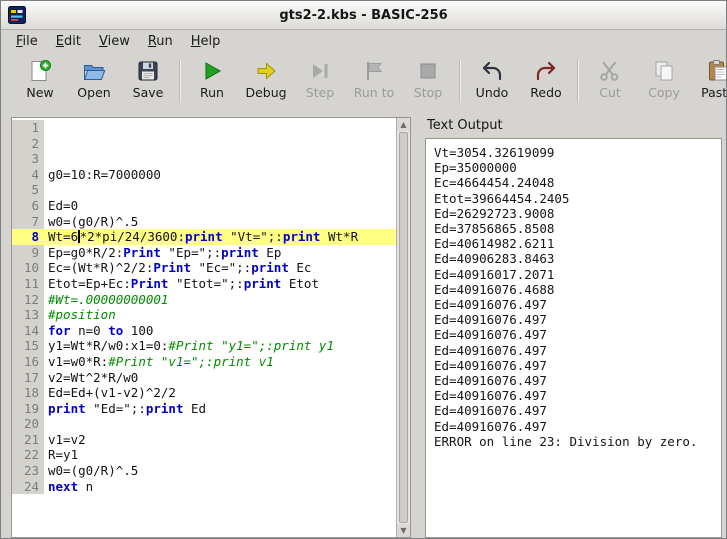 The width and height of the screenshot is (727, 539). I want to click on code-line-7: 7 w0=(g0/R)^.5, so click(204, 221).